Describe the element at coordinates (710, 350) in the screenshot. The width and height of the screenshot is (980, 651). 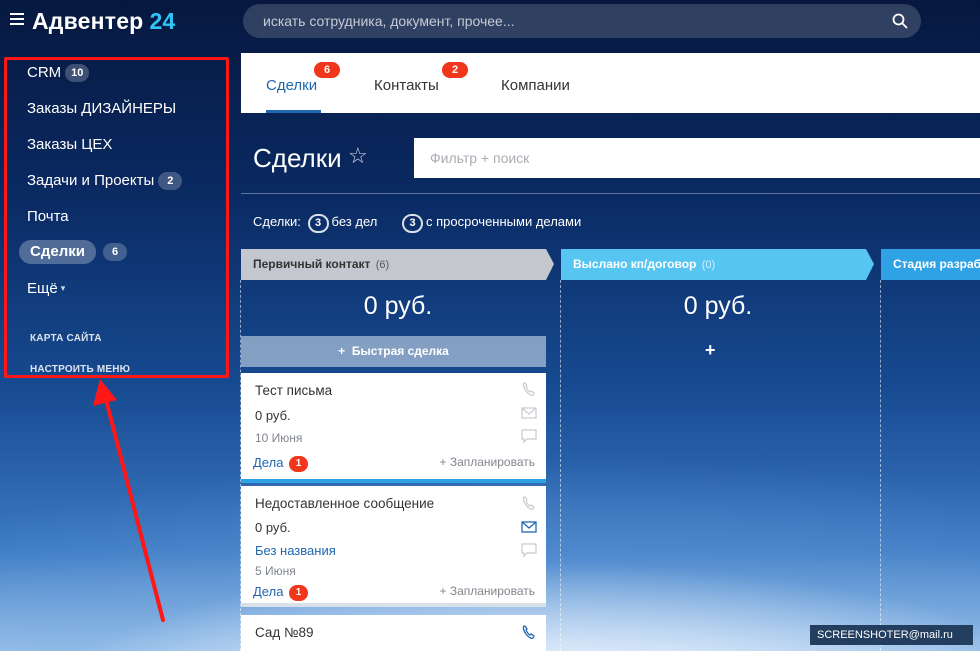
I see `add-deal-plus-icon: +` at that location.